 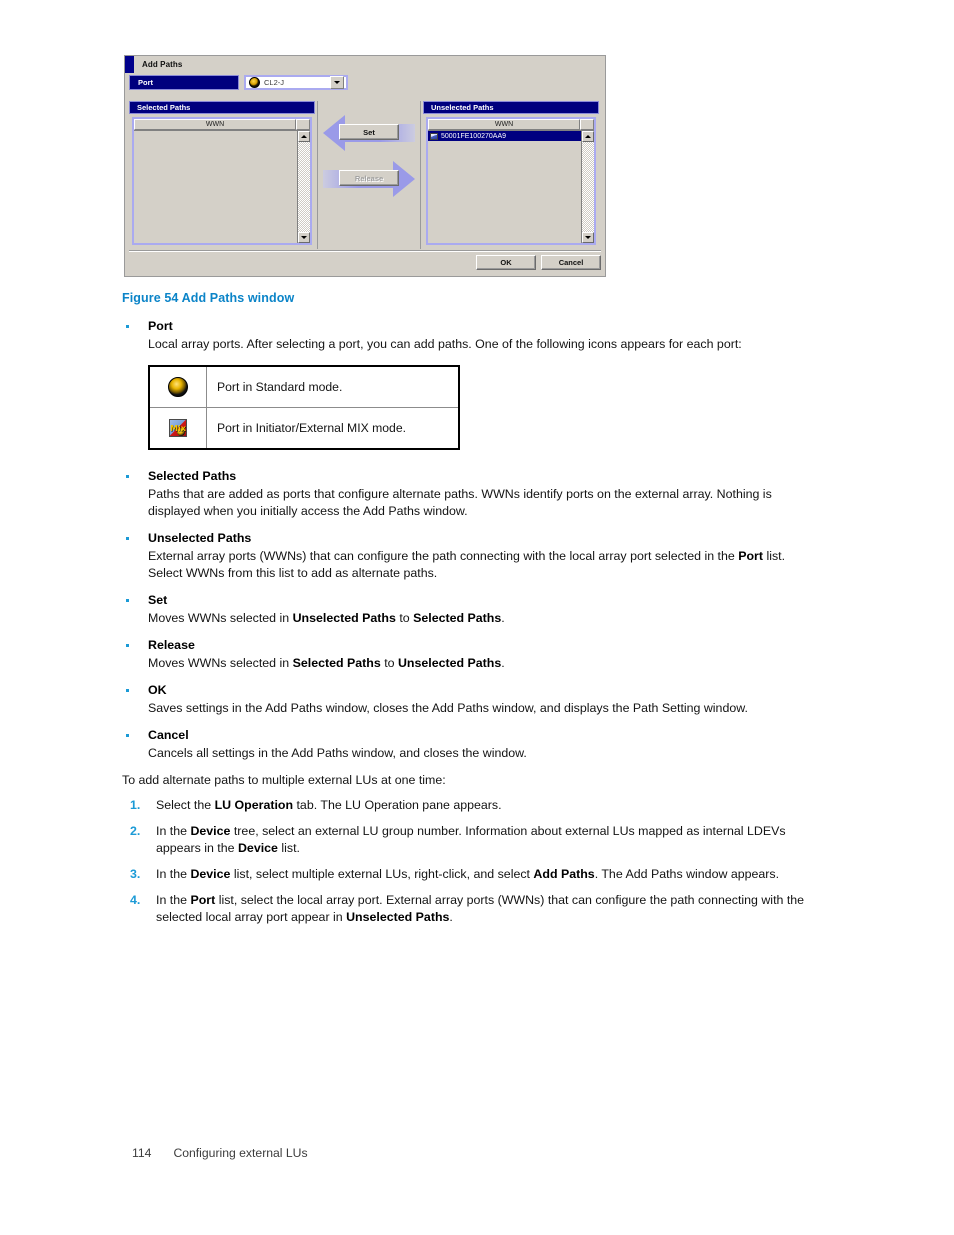 I want to click on port-mix-icon-cell, so click(x=178, y=428).